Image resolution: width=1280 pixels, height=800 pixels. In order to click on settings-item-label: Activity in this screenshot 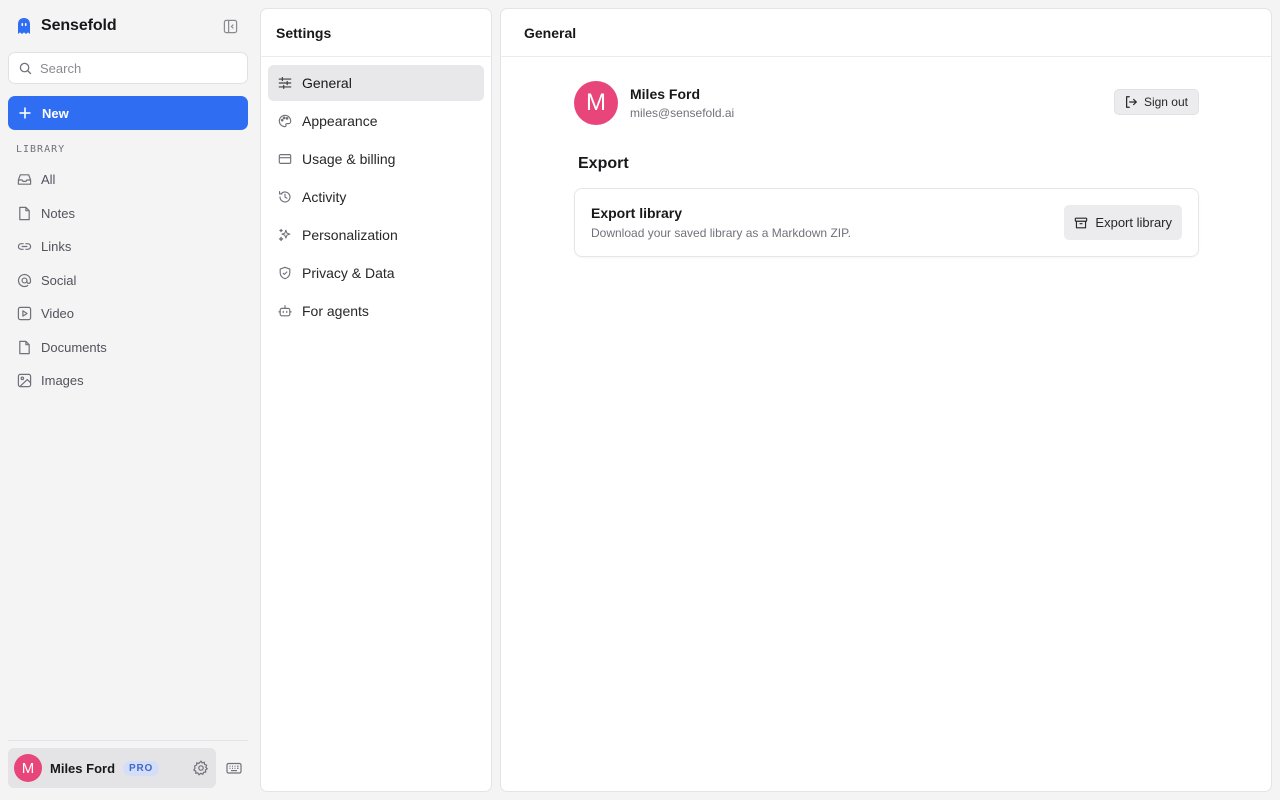, I will do `click(324, 197)`.